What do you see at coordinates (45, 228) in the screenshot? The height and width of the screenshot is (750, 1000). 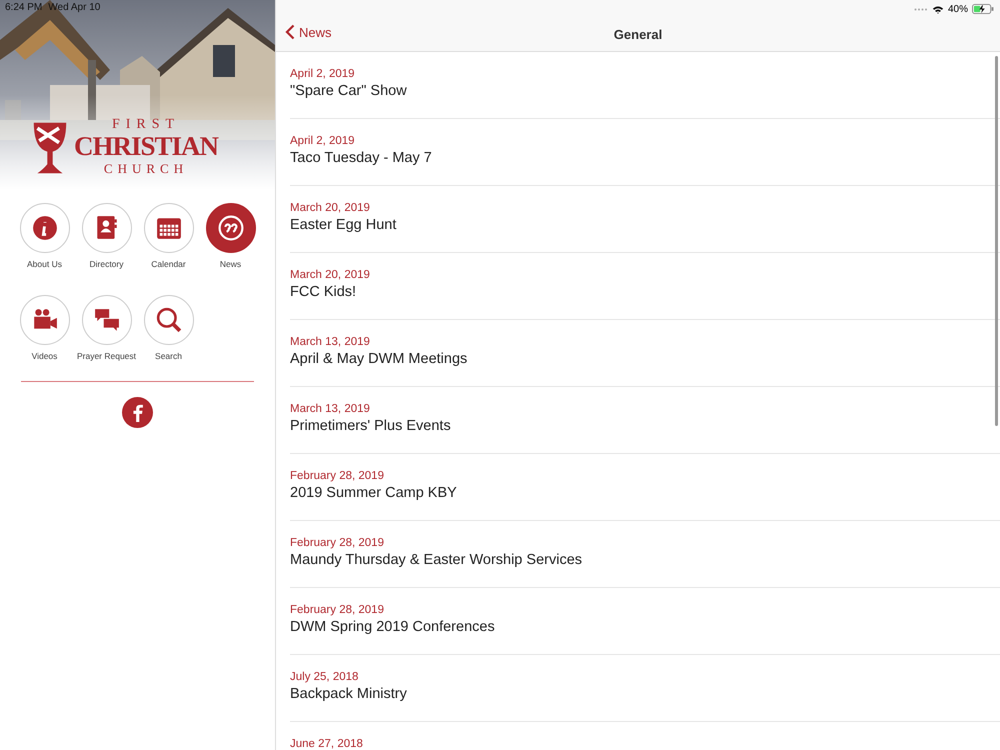 I see `info-icon` at bounding box center [45, 228].